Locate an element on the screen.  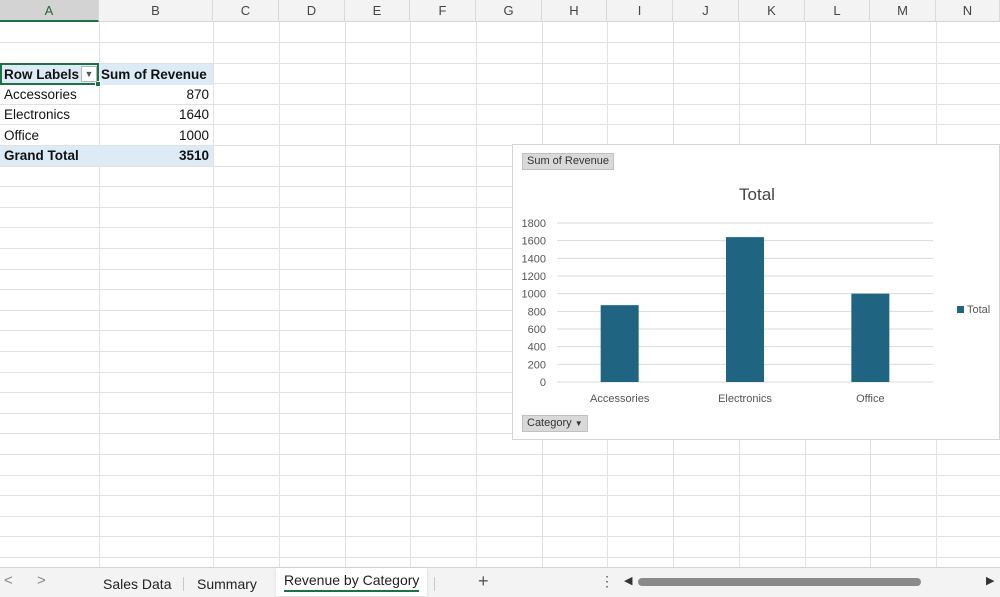
pivot-row-label: Electronics is located at coordinates (49, 115).